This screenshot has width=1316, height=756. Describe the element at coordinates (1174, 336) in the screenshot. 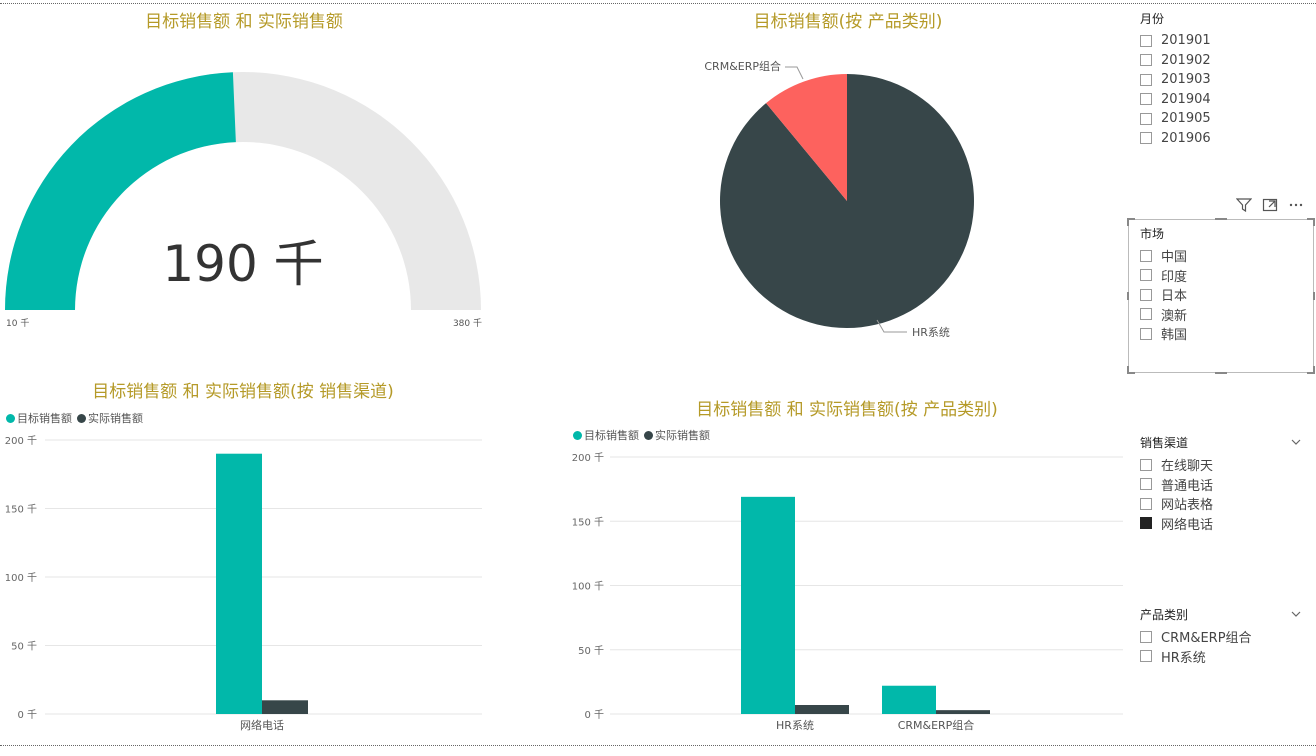

I see `slicer-item-label: 韩国` at that location.